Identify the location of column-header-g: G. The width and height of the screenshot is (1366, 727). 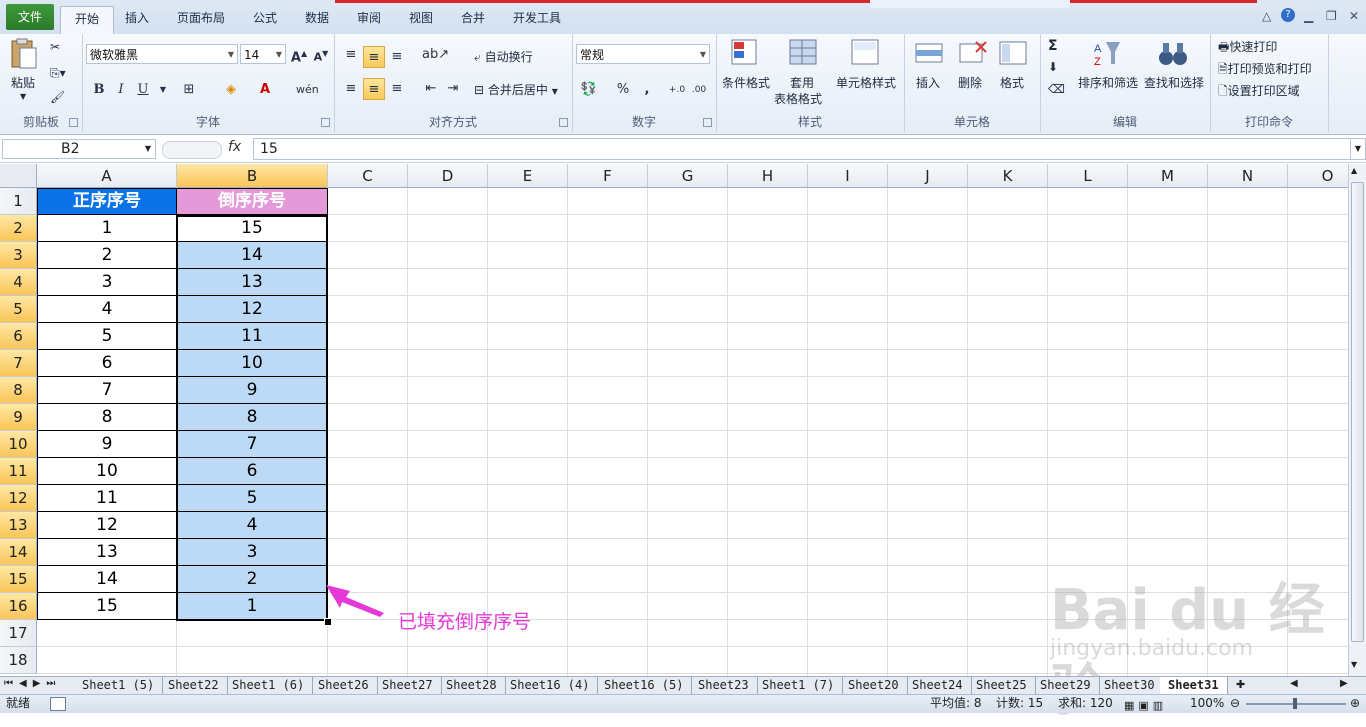
(688, 176).